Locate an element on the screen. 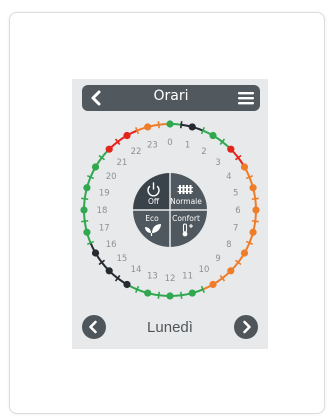 The image size is (333, 419). hour-label: 15 is located at coordinates (122, 259).